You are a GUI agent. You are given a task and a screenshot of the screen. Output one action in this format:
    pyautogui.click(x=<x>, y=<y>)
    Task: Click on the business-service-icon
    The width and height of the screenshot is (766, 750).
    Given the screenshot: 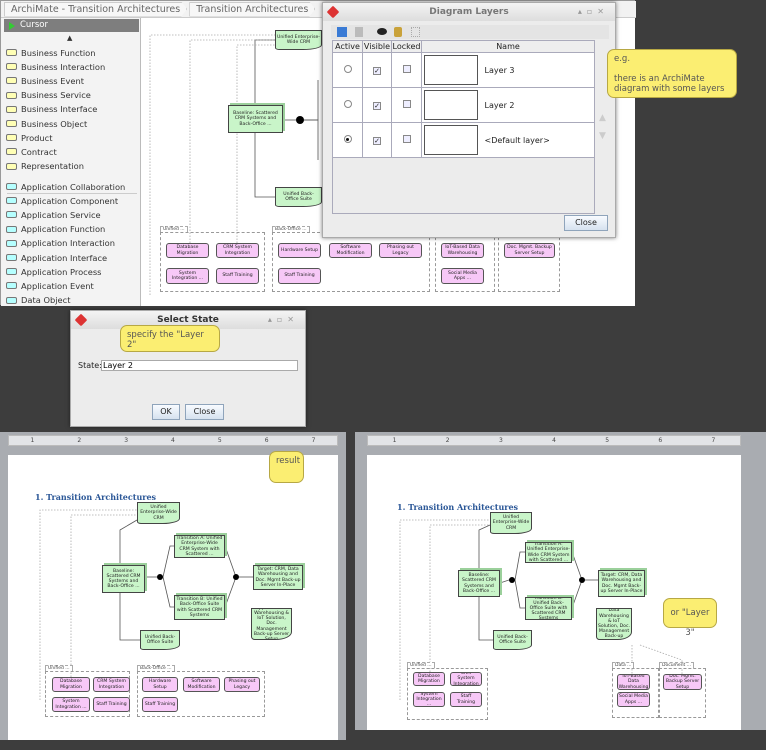 What is the action you would take?
    pyautogui.click(x=11, y=95)
    